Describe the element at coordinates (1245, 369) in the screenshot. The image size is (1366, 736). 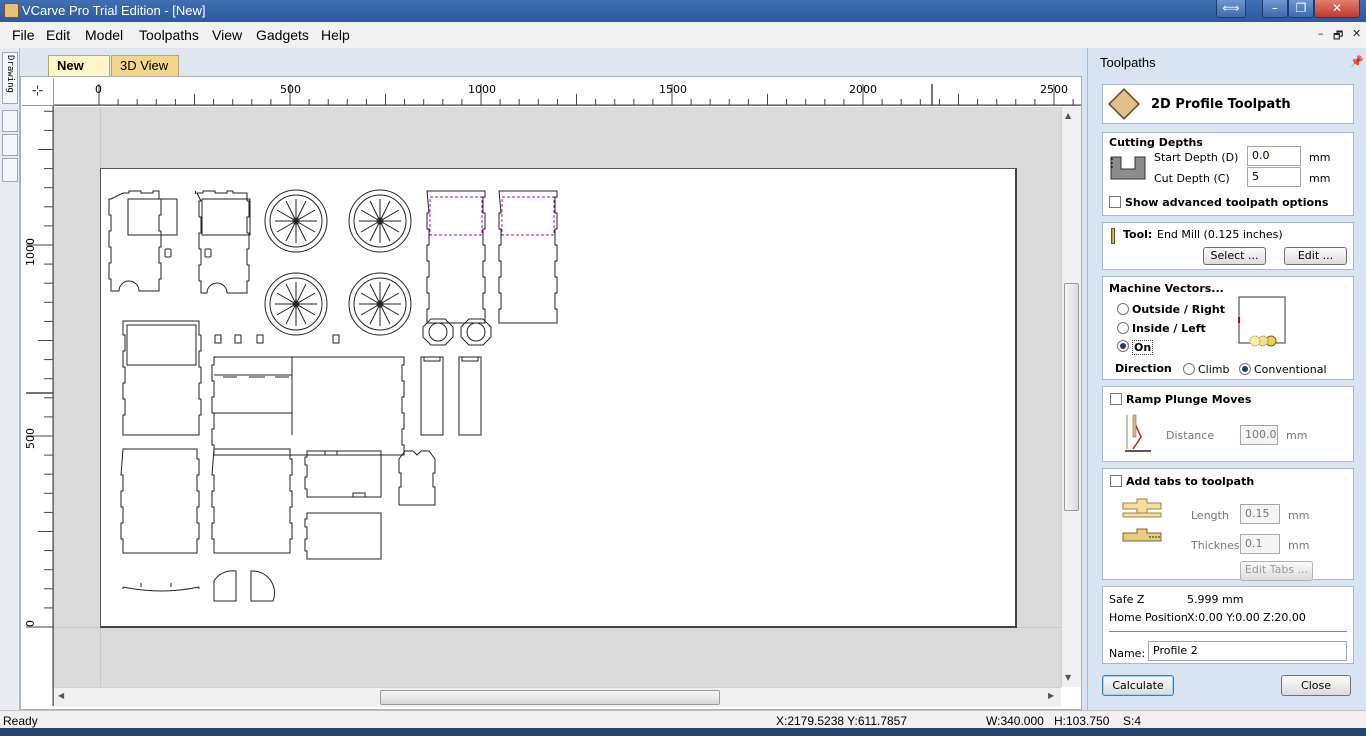
I see `conventional-radio` at that location.